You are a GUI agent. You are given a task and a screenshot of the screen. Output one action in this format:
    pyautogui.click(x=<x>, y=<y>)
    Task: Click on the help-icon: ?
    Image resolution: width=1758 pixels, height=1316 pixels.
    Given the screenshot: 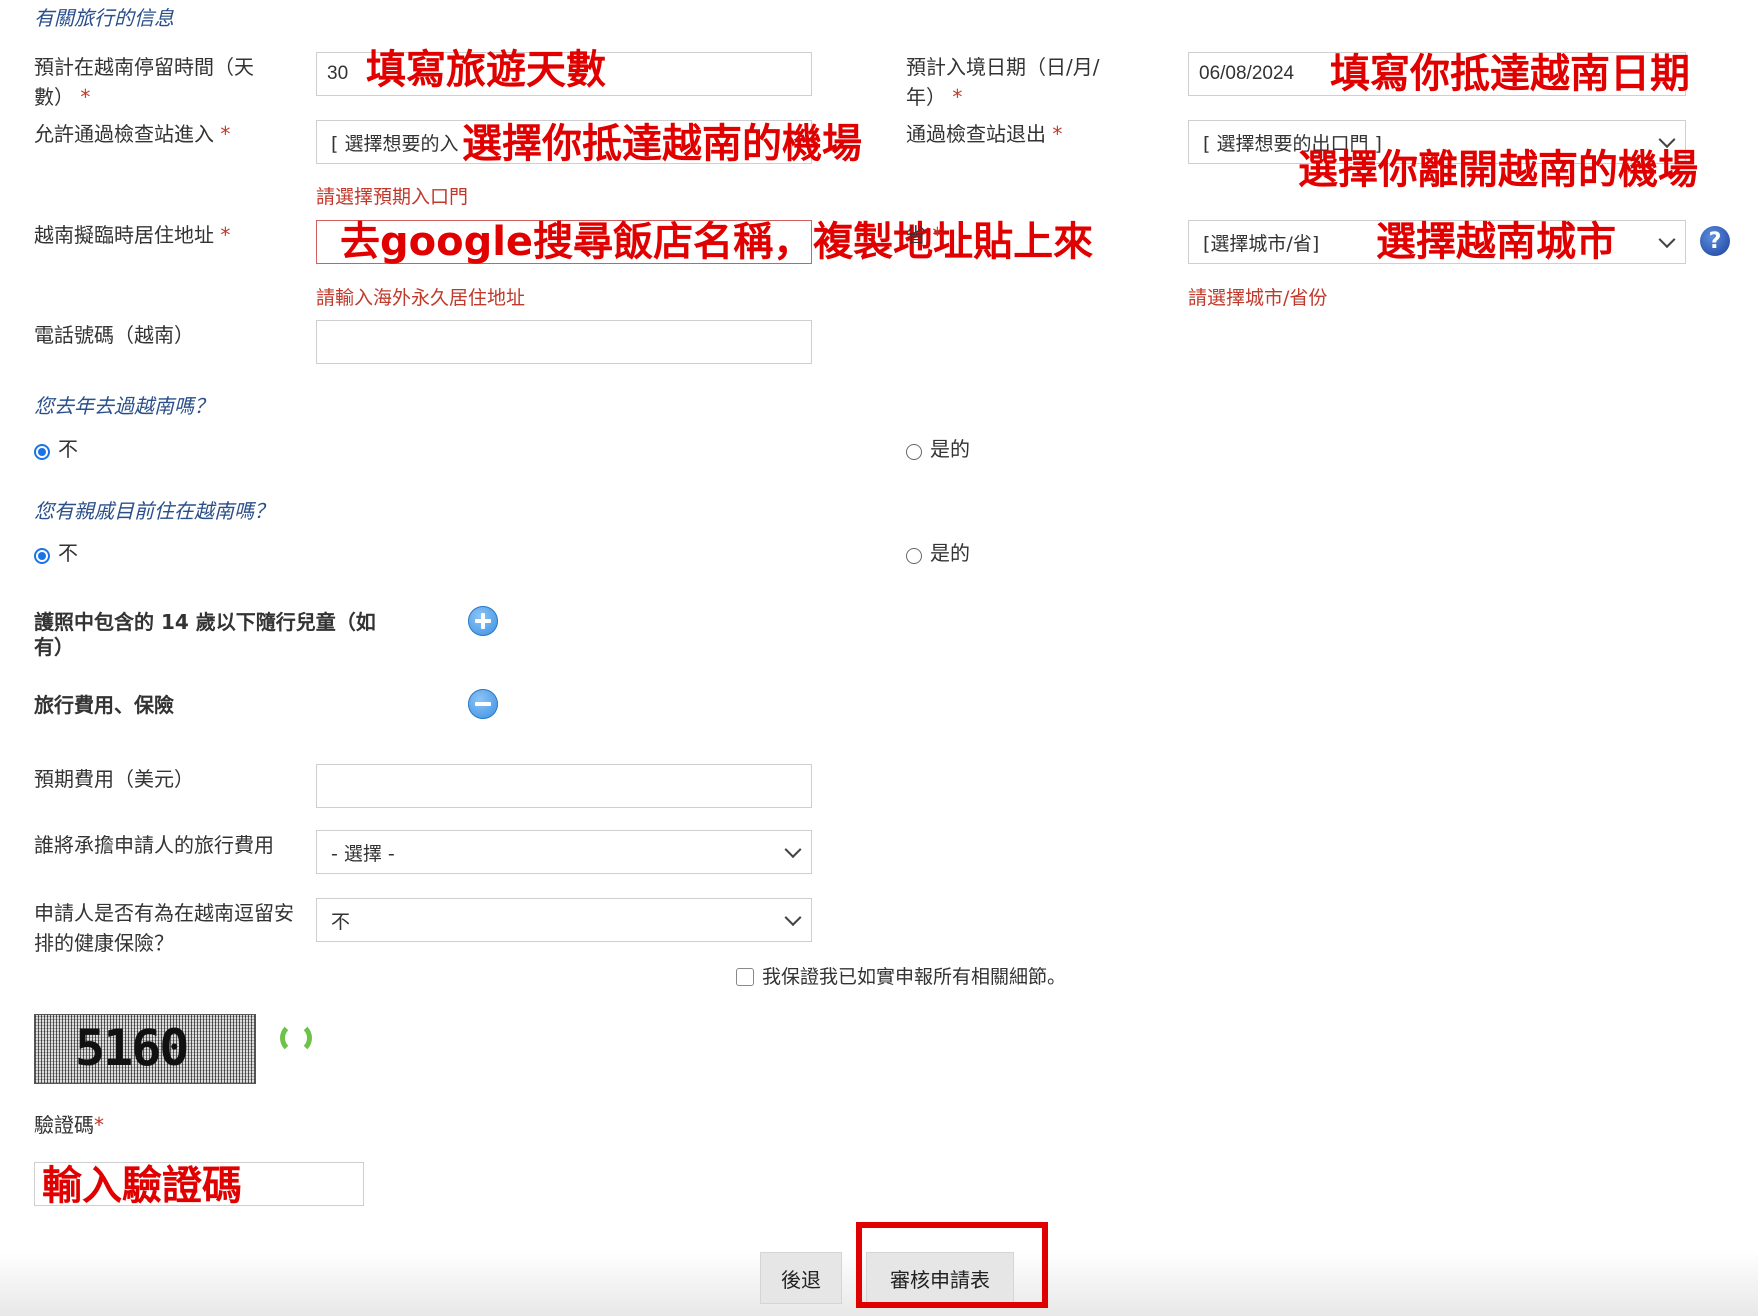 What is the action you would take?
    pyautogui.click(x=1715, y=241)
    